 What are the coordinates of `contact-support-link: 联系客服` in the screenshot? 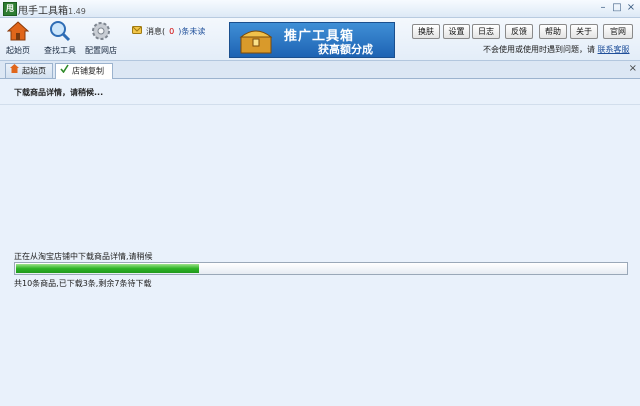 It's located at (614, 49).